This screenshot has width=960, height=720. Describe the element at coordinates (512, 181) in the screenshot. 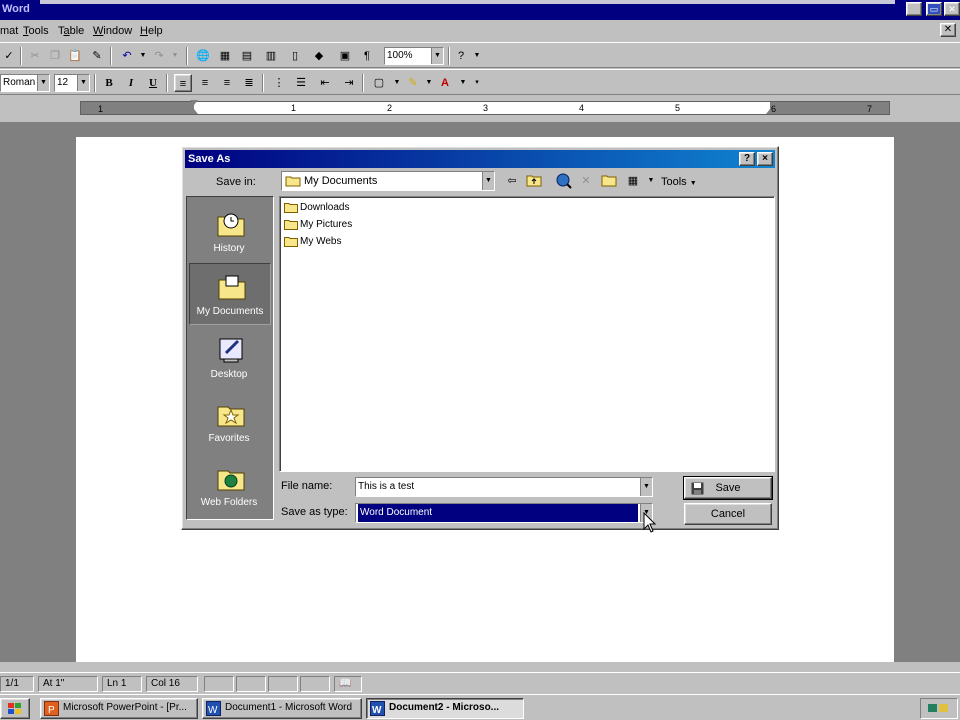

I see `back-icon: ⇦` at that location.